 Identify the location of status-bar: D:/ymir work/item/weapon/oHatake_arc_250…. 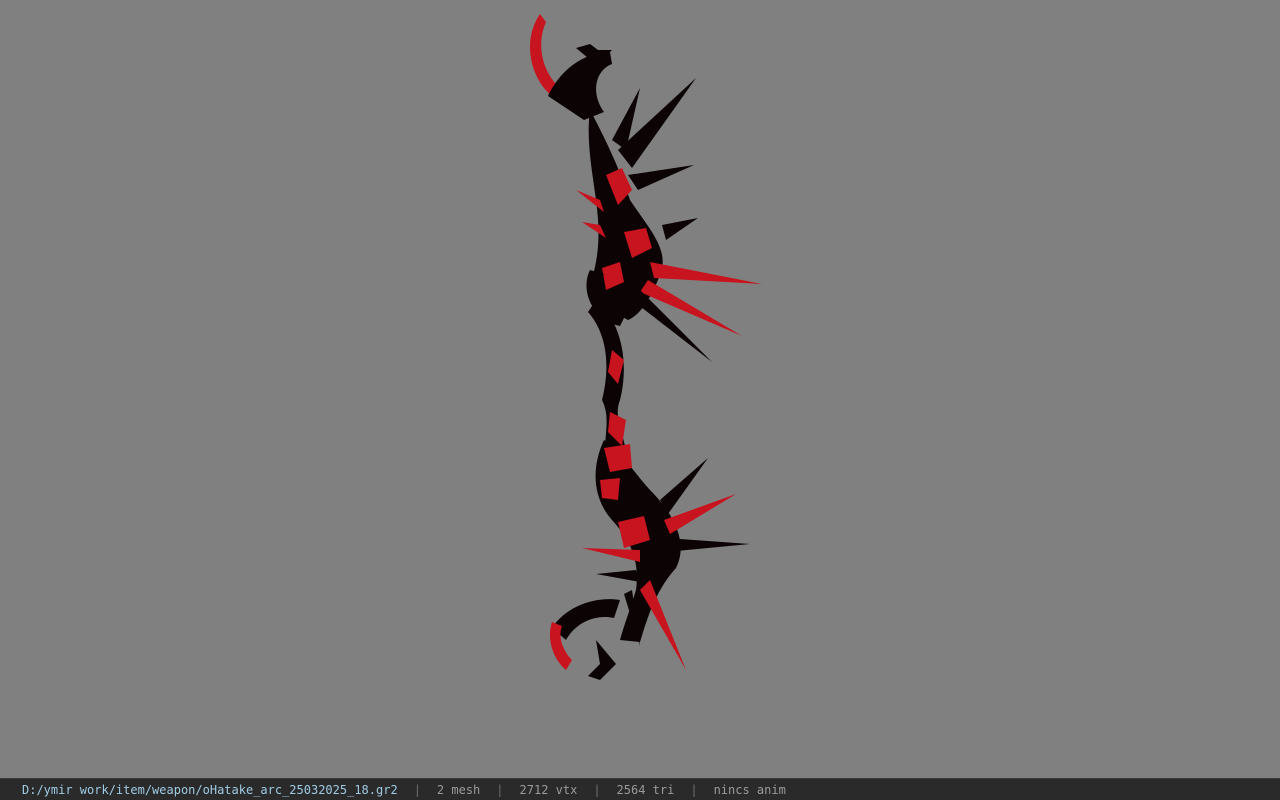
(640, 789).